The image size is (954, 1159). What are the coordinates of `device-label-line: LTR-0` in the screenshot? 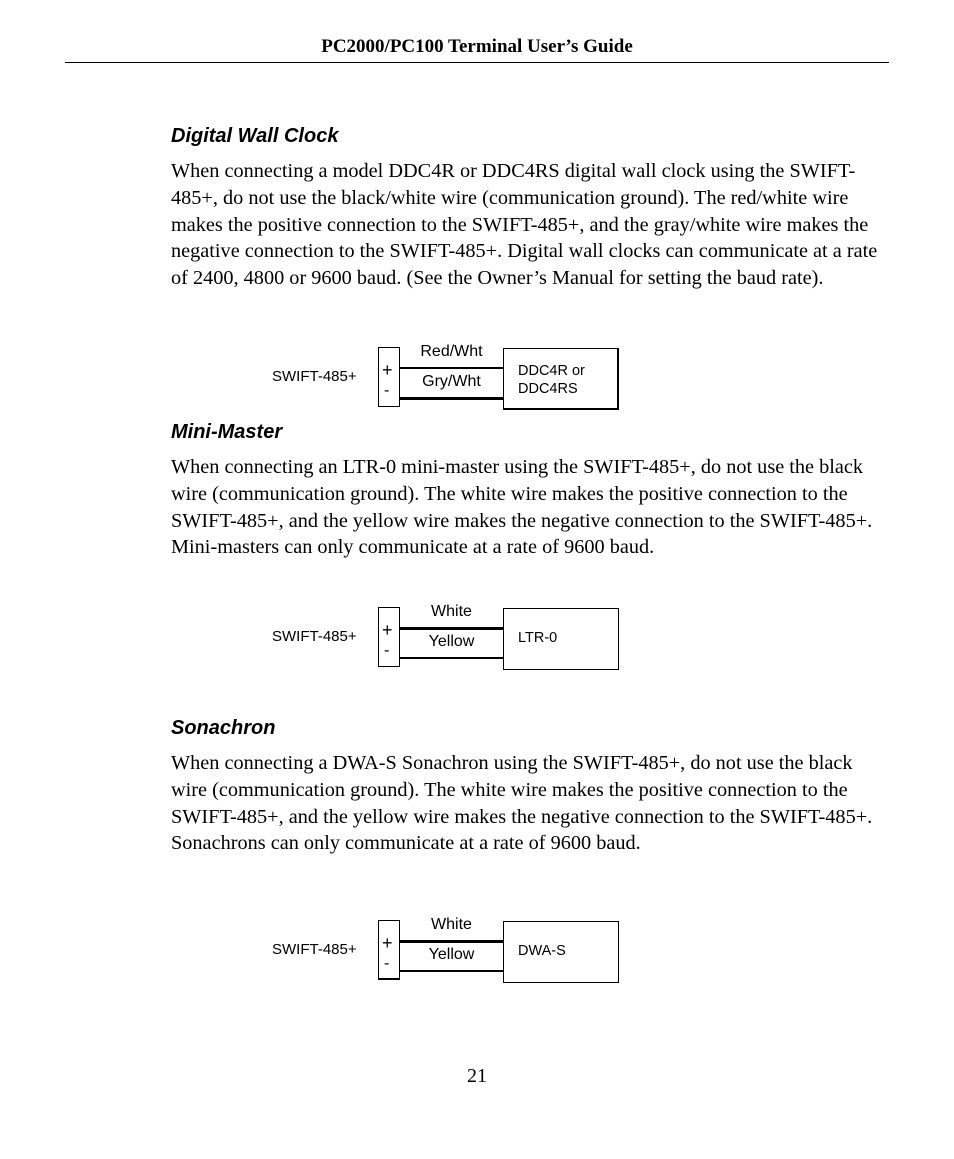 It's located at (538, 638).